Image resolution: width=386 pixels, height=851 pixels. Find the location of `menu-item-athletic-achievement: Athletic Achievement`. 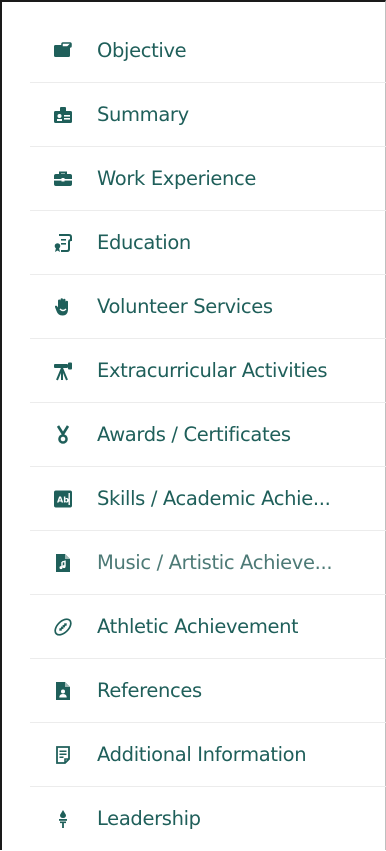

menu-item-athletic-achievement: Athletic Achievement is located at coordinates (194, 627).